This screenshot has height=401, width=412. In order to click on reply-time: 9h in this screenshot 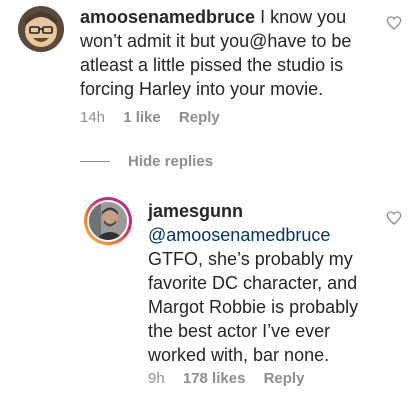, I will do `click(156, 378)`.